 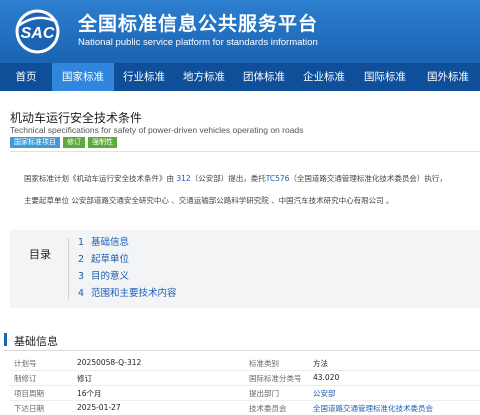 What do you see at coordinates (83, 77) in the screenshot?
I see `nav-item-national-standards: 国家标准` at bounding box center [83, 77].